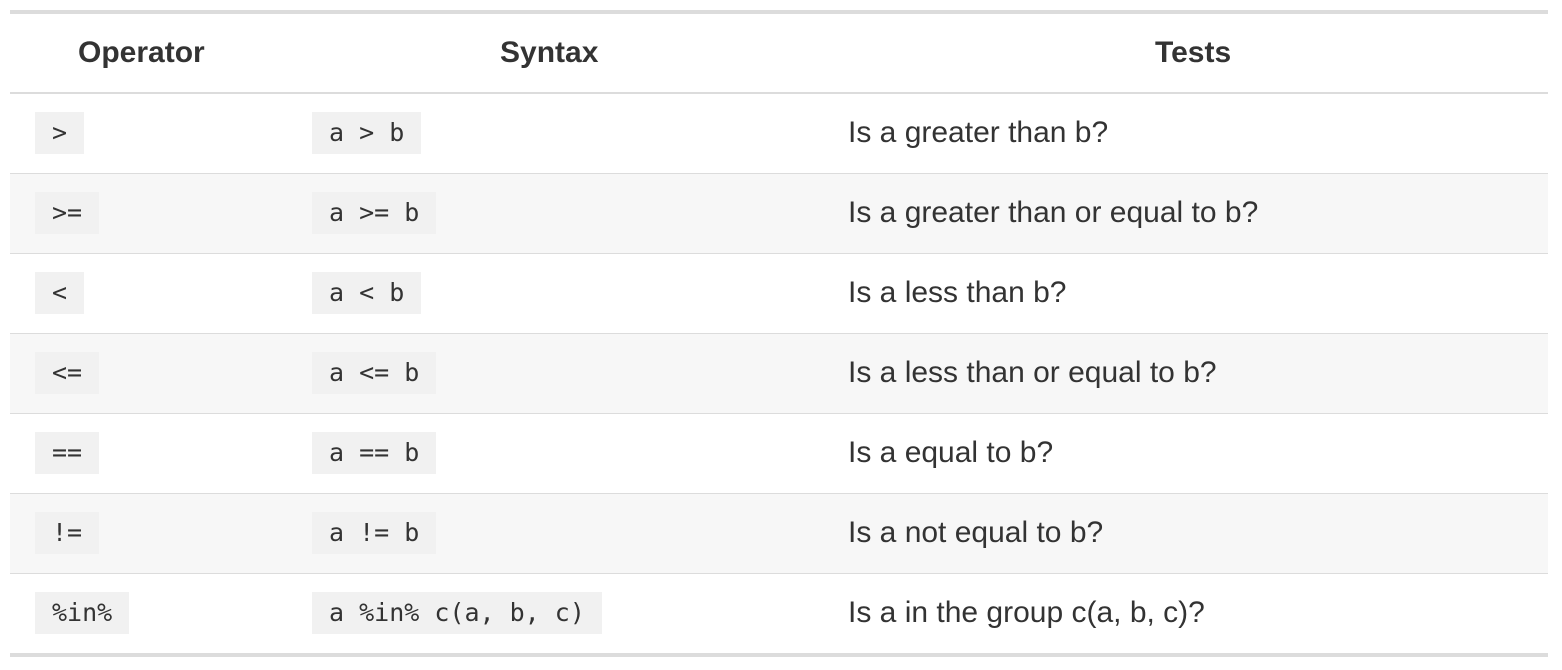 Image resolution: width=1562 pixels, height=670 pixels. What do you see at coordinates (554, 292) in the screenshot?
I see `syntax-cell: a < b` at bounding box center [554, 292].